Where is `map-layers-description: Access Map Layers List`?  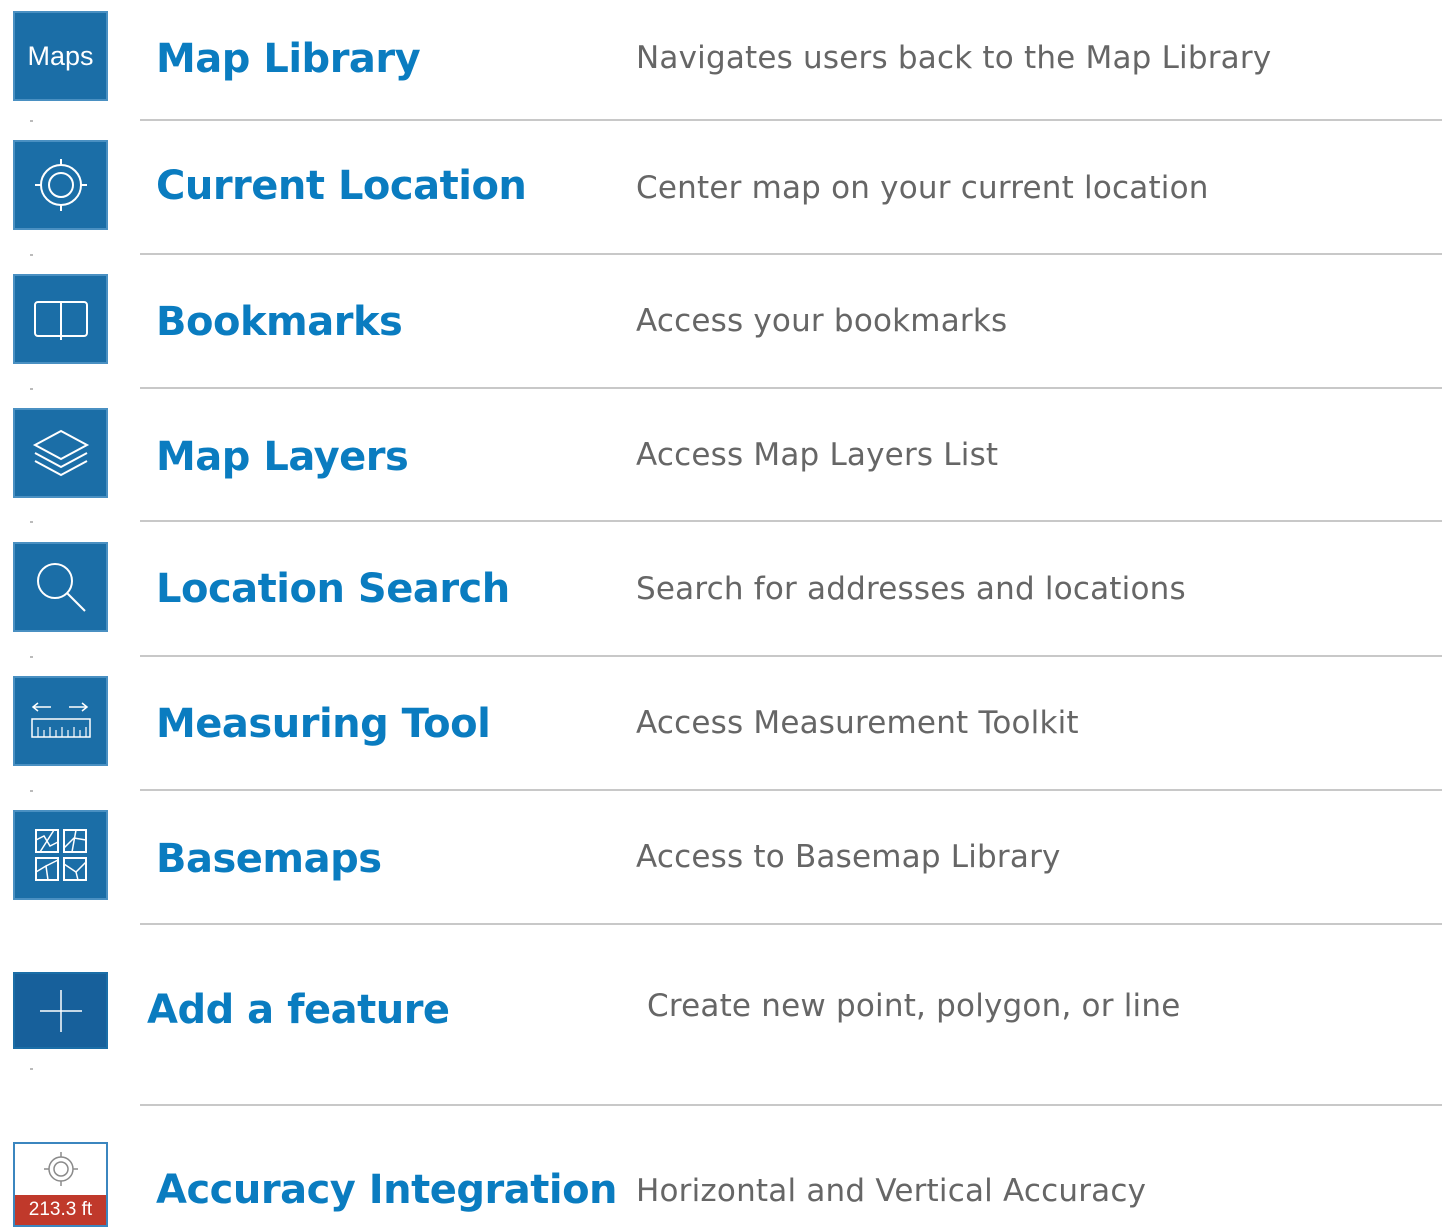 map-layers-description: Access Map Layers List is located at coordinates (817, 455).